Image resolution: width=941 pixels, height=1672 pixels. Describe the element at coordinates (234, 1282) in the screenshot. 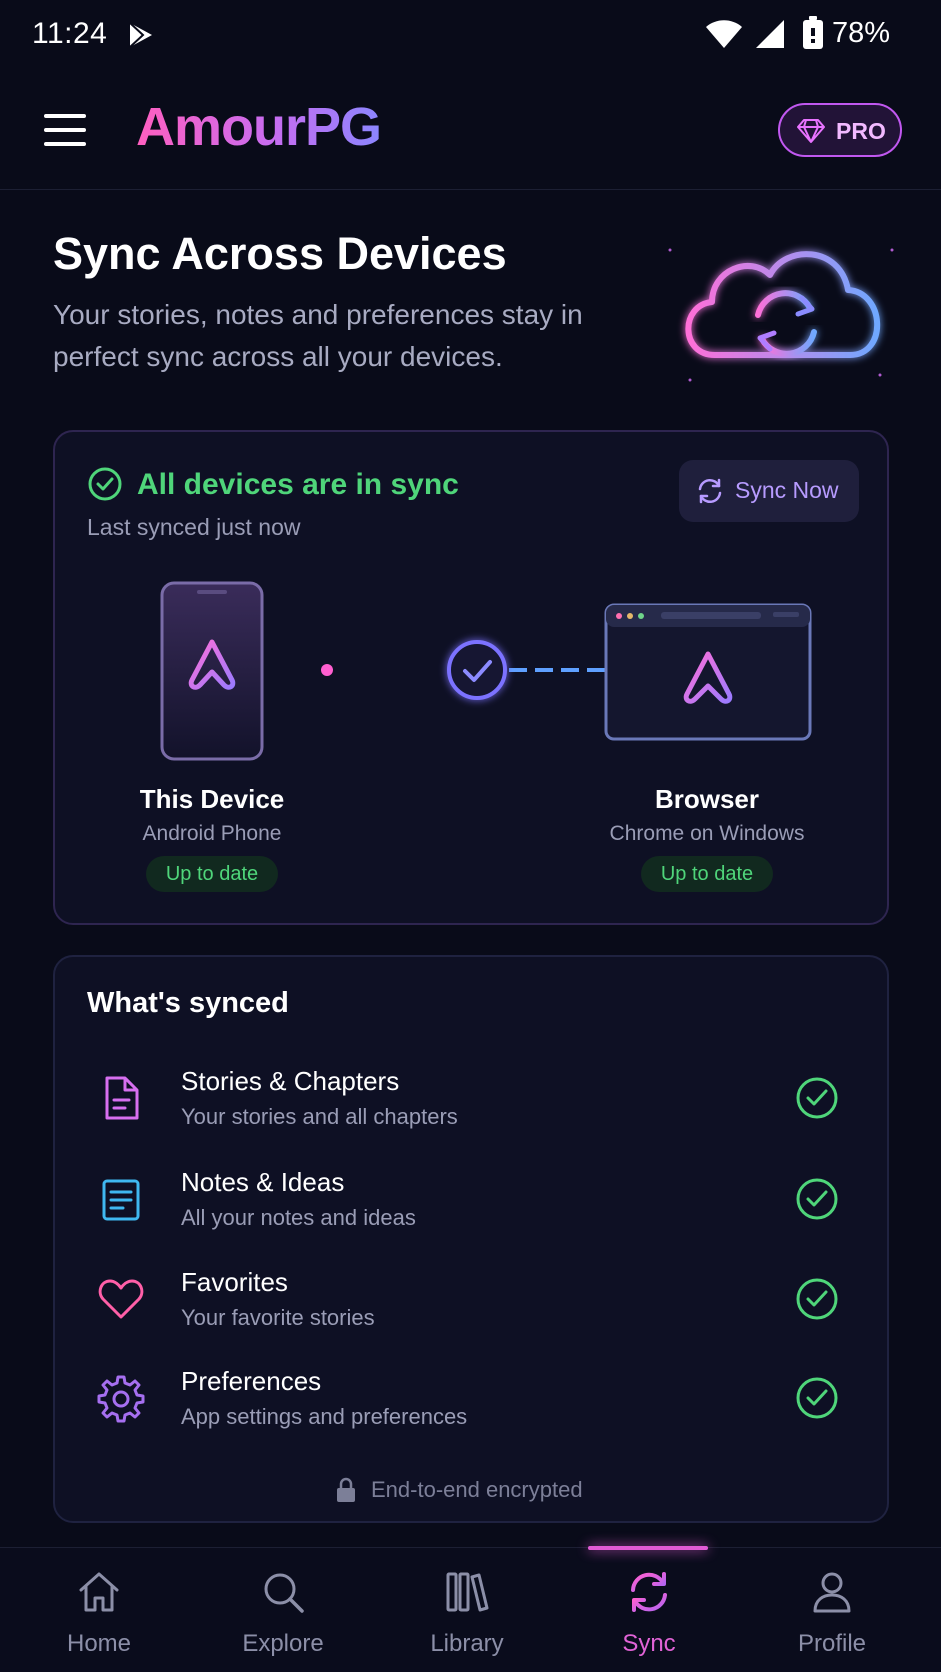

I see `item-title: Favorites` at that location.